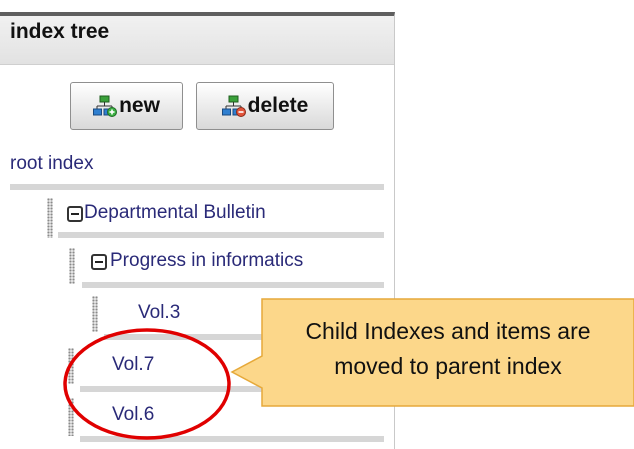 Image resolution: width=634 pixels, height=449 pixels. What do you see at coordinates (448, 366) in the screenshot?
I see `callout-line-2: moved to parent index` at bounding box center [448, 366].